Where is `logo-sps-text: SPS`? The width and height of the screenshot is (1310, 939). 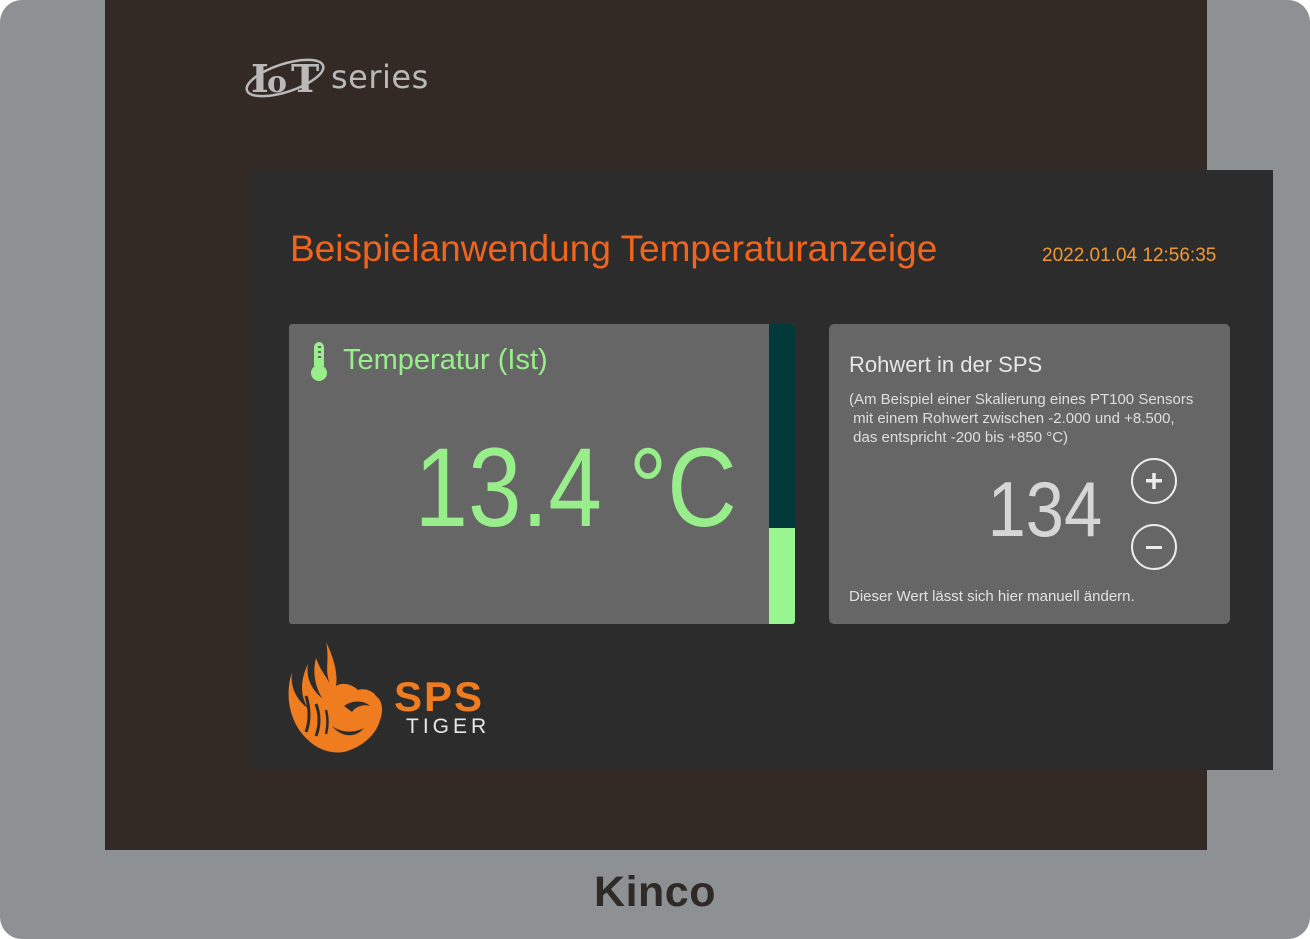
logo-sps-text: SPS is located at coordinates (439, 696).